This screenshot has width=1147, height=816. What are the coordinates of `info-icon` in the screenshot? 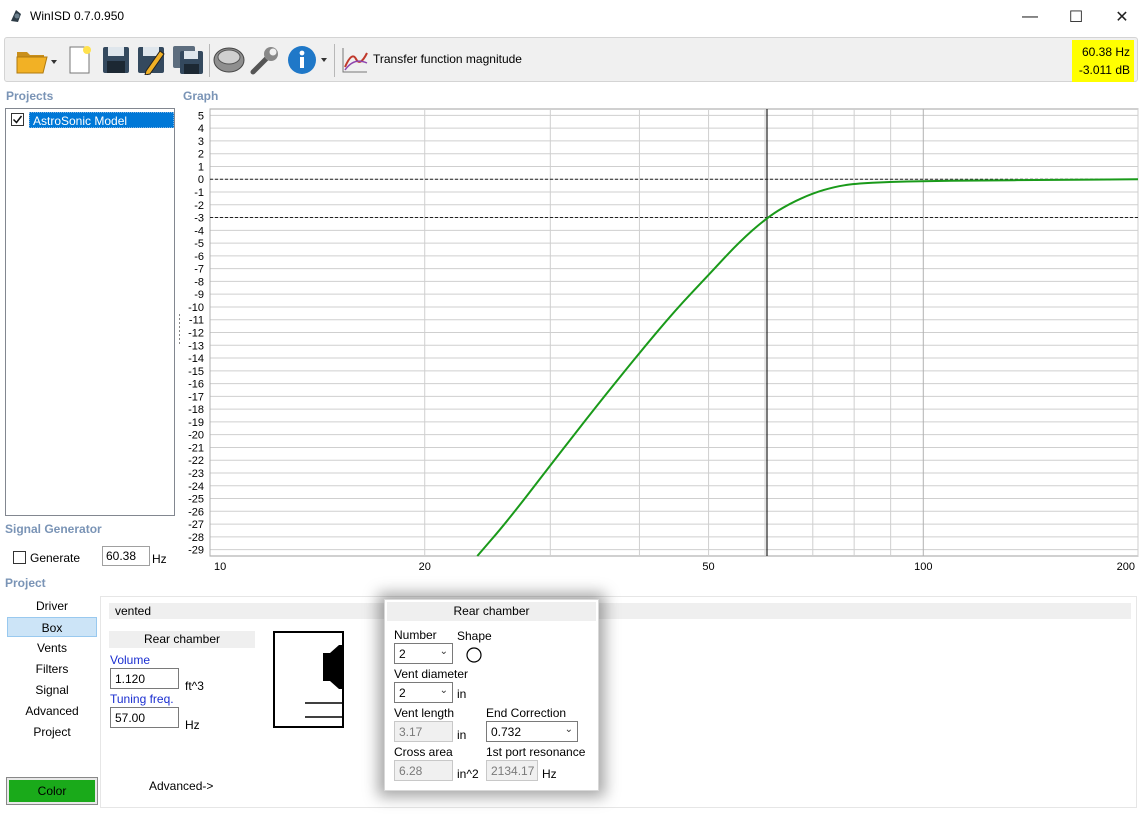 It's located at (307, 60).